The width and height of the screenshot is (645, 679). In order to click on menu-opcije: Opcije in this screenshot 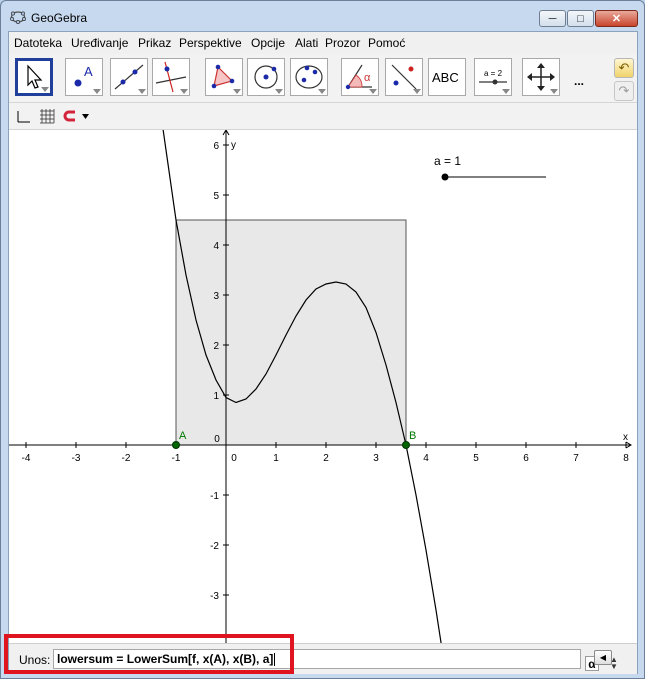, I will do `click(268, 43)`.